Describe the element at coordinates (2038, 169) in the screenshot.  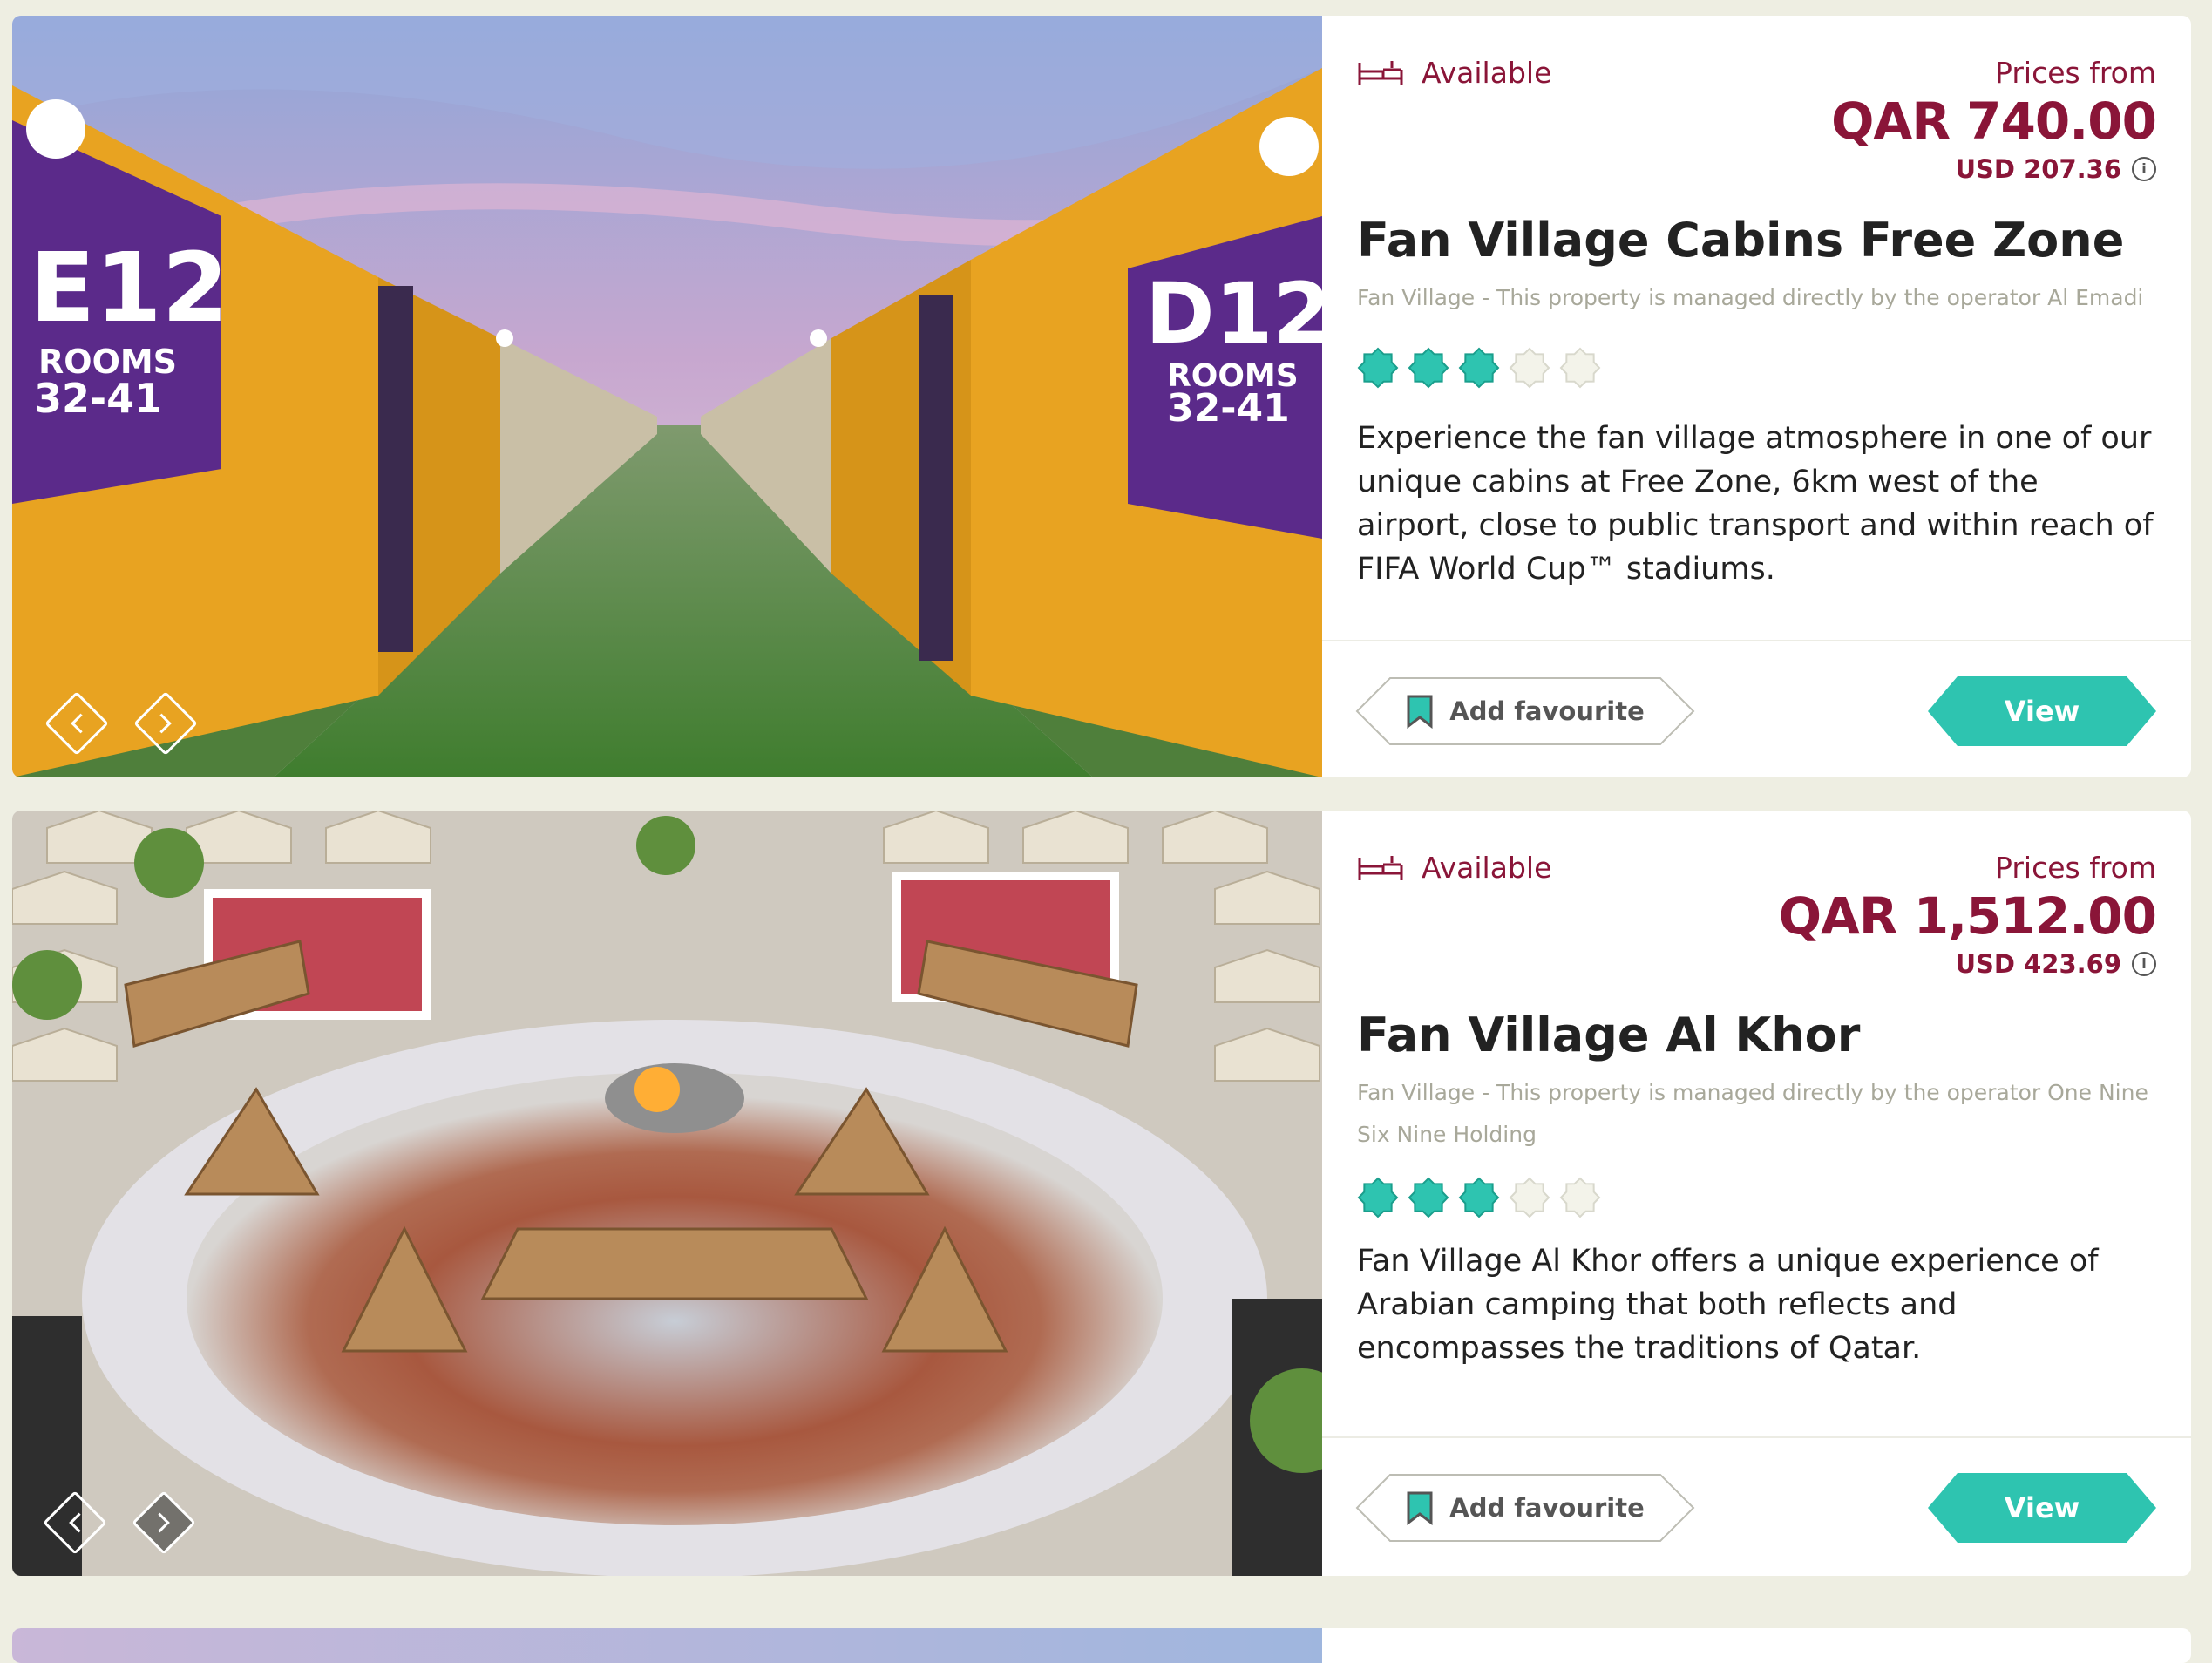
I see `price-usd: USD 207.36` at that location.